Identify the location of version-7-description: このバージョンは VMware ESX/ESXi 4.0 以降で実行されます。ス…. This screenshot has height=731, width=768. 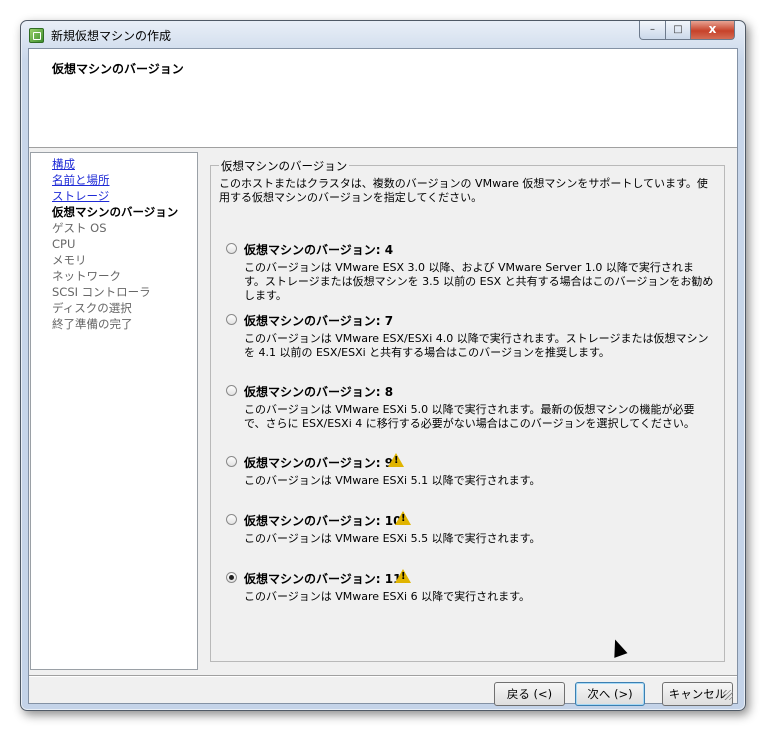
(476, 345).